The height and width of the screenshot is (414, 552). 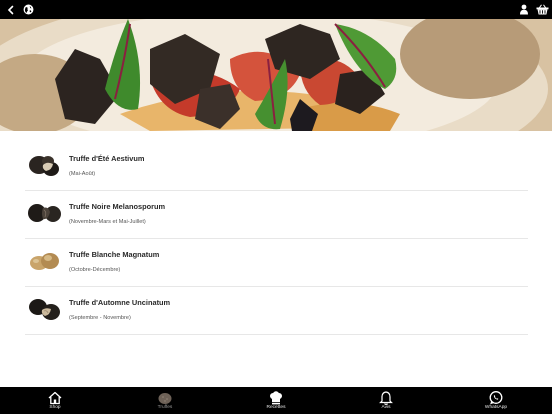 What do you see at coordinates (496, 407) in the screenshot?
I see `tab-label: WhatsApp` at bounding box center [496, 407].